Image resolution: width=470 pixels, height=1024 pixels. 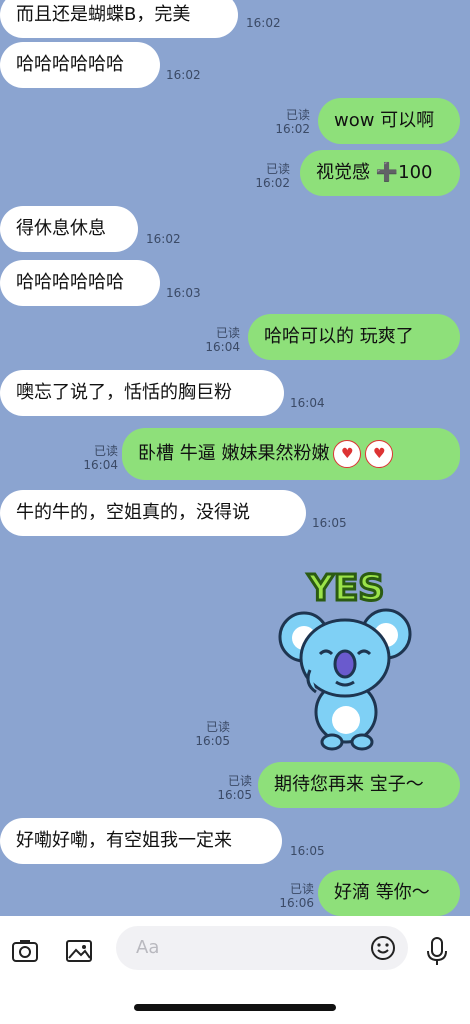 I want to click on camera-button, so click(x=25, y=951).